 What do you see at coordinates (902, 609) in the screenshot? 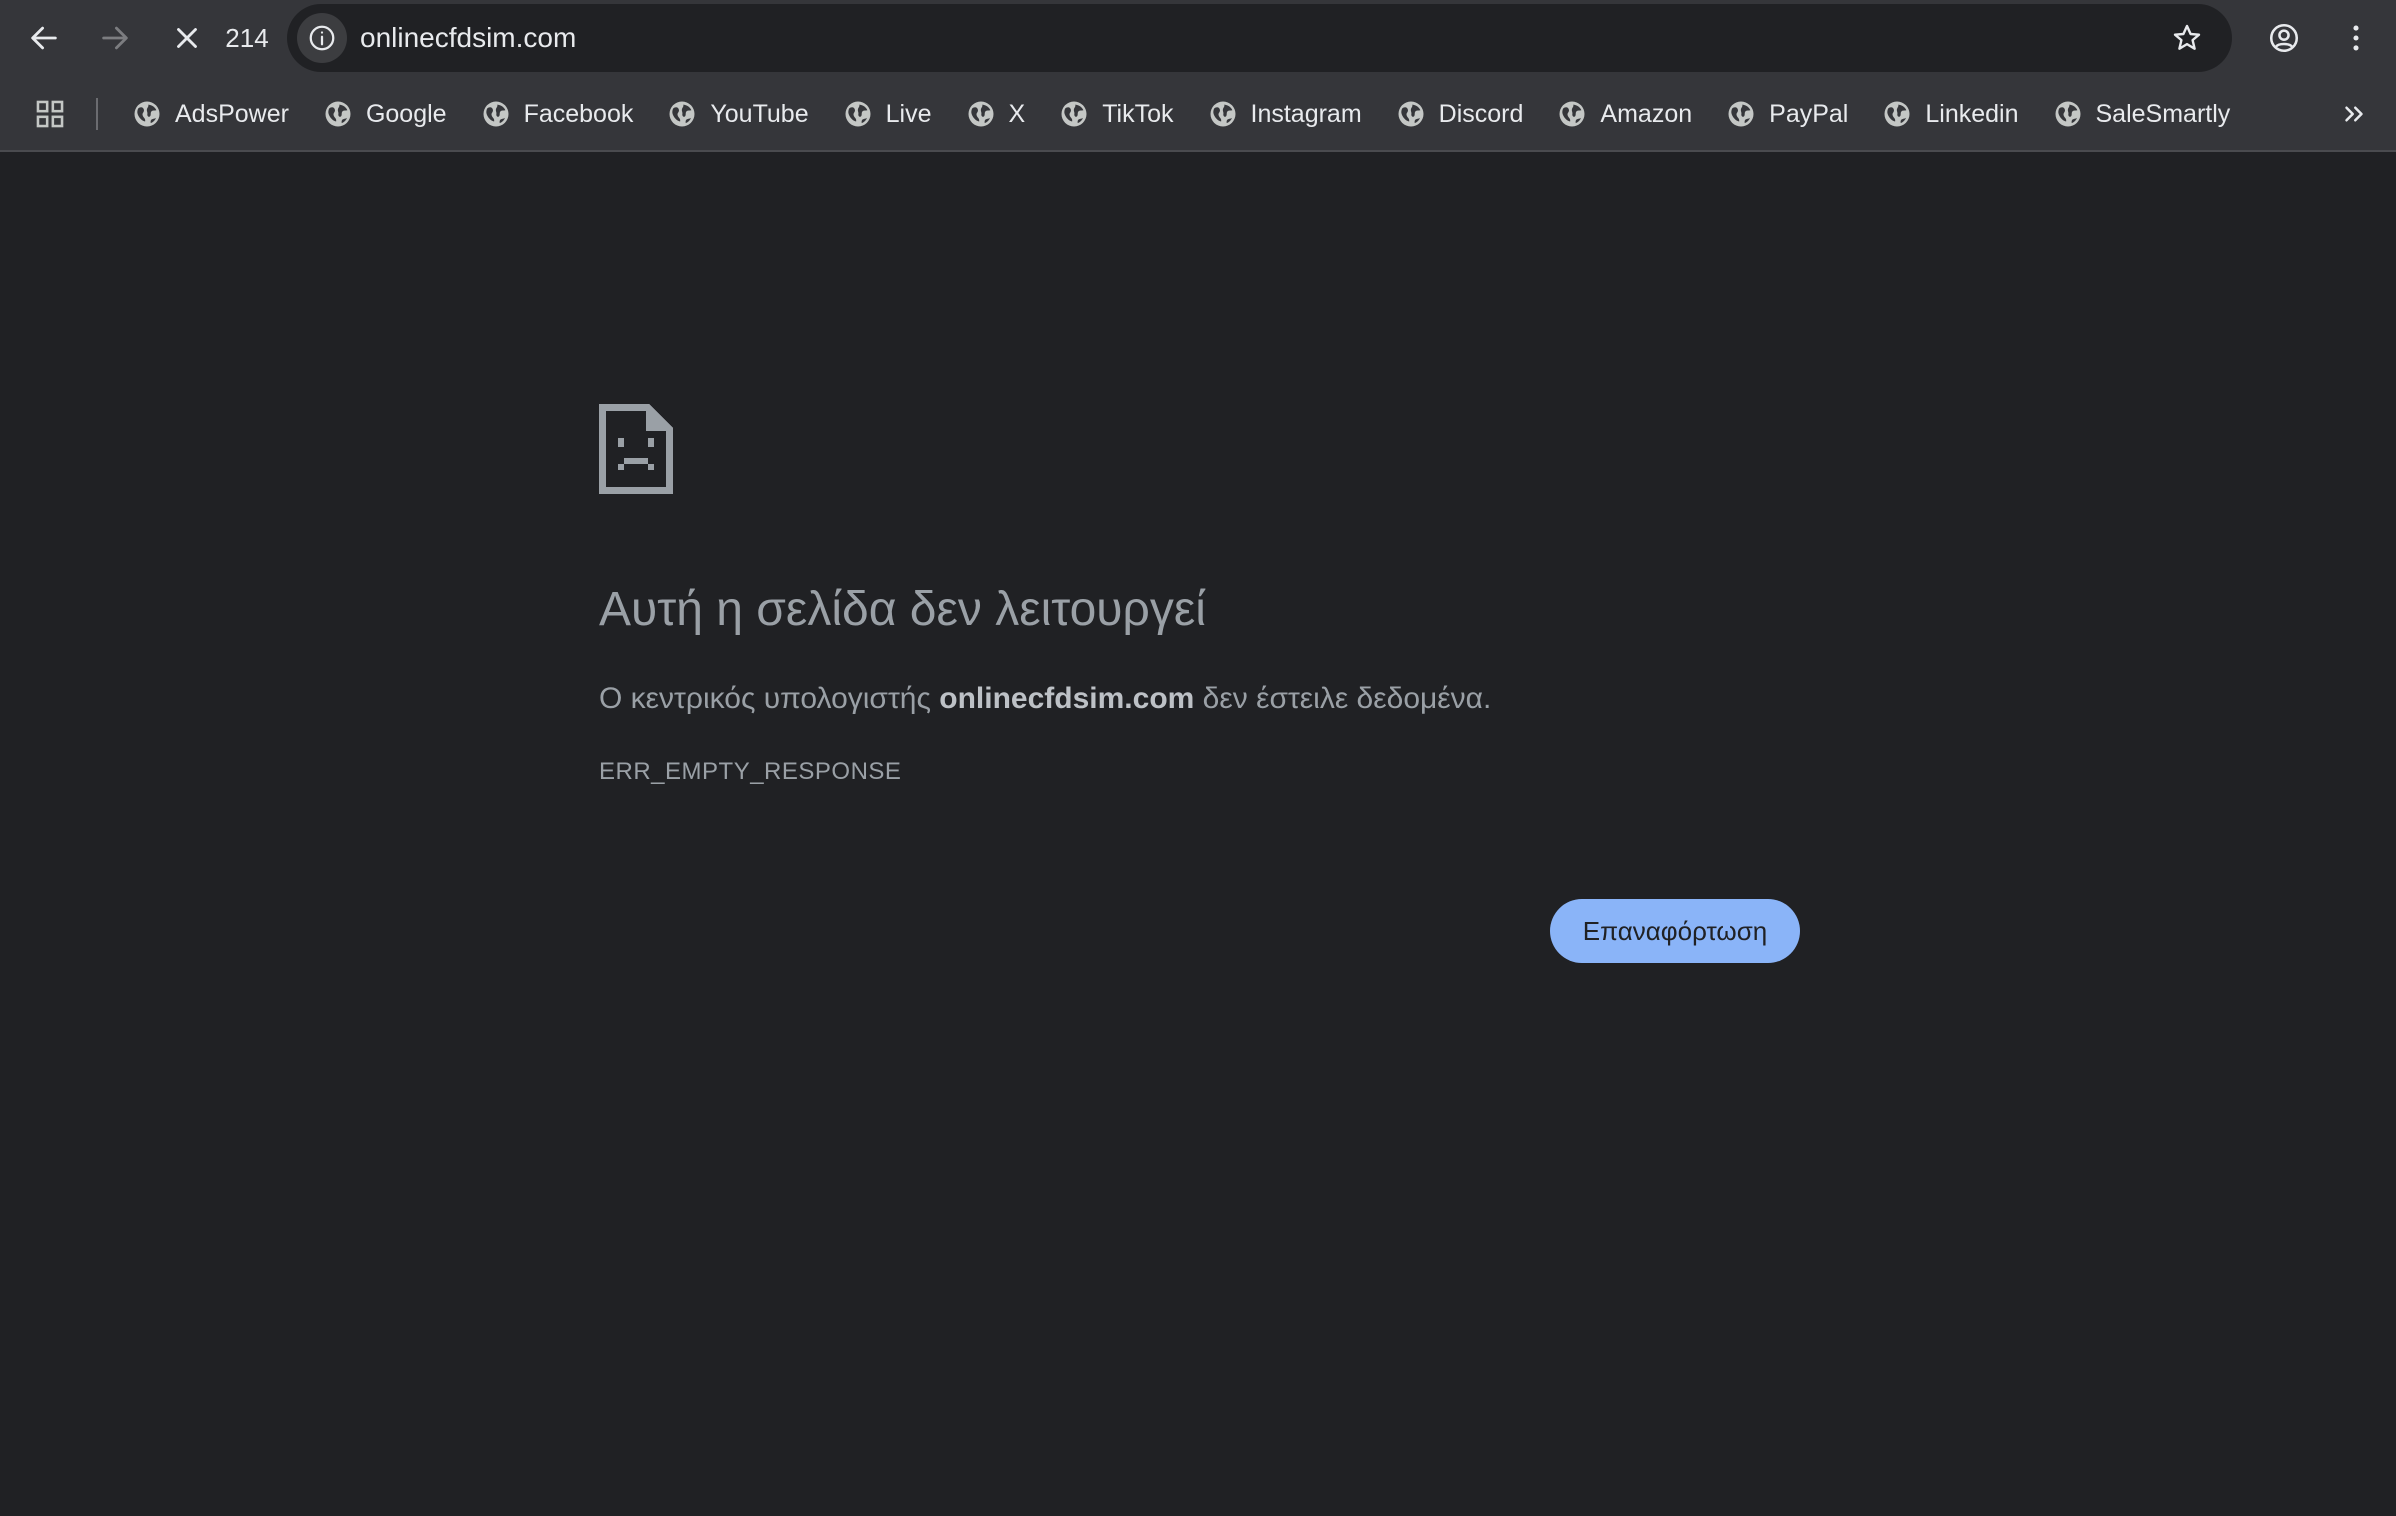
I see `error-title: Αυτή η σελίδα δεν λειτουργεί` at bounding box center [902, 609].